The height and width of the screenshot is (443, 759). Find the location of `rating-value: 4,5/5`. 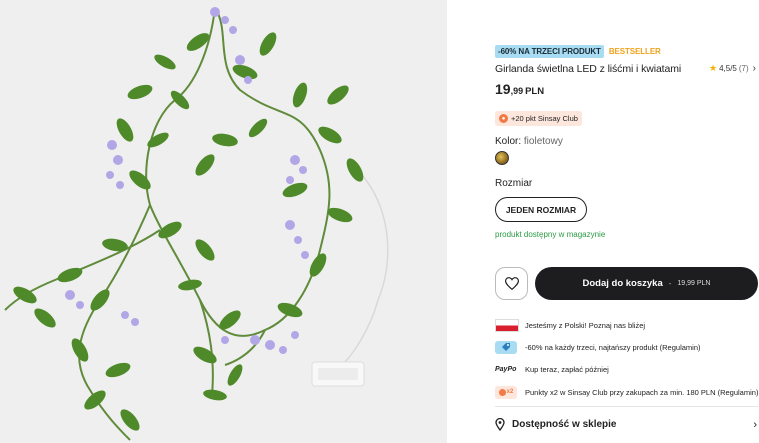

rating-value: 4,5/5 is located at coordinates (728, 68).